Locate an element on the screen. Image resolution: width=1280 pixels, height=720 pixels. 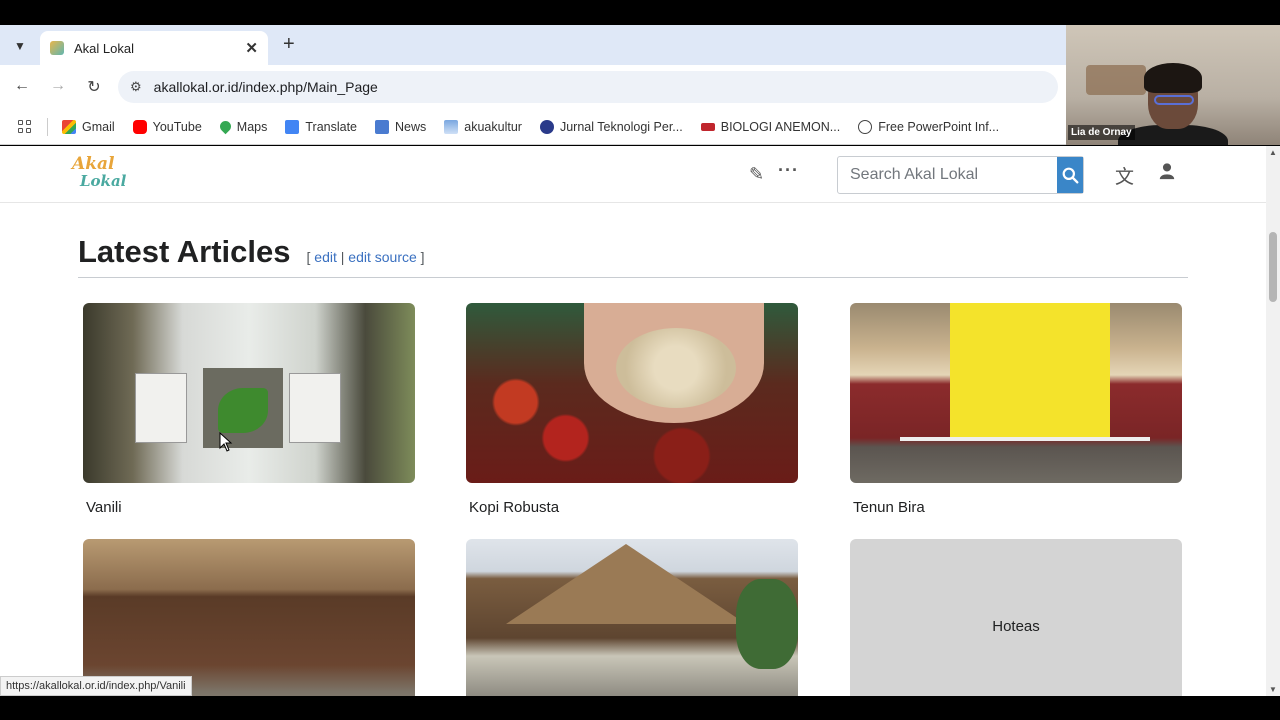
article-image-vanili is located at coordinates (249, 393).